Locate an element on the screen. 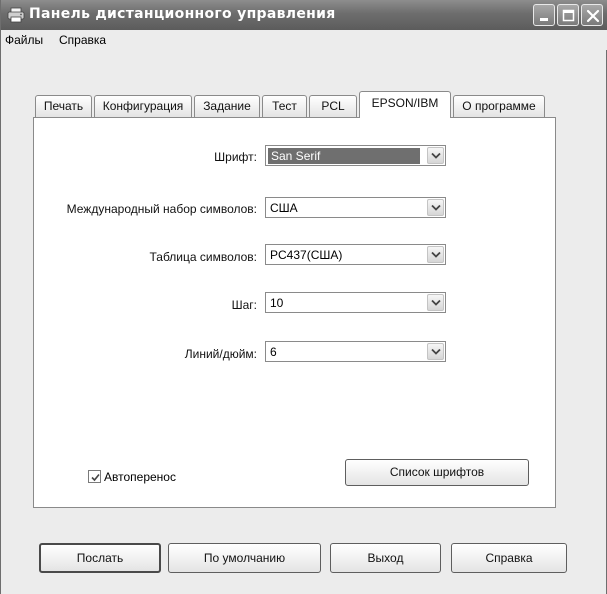 Image resolution: width=607 pixels, height=594 pixels. font-select-value: San Serif is located at coordinates (344, 156).